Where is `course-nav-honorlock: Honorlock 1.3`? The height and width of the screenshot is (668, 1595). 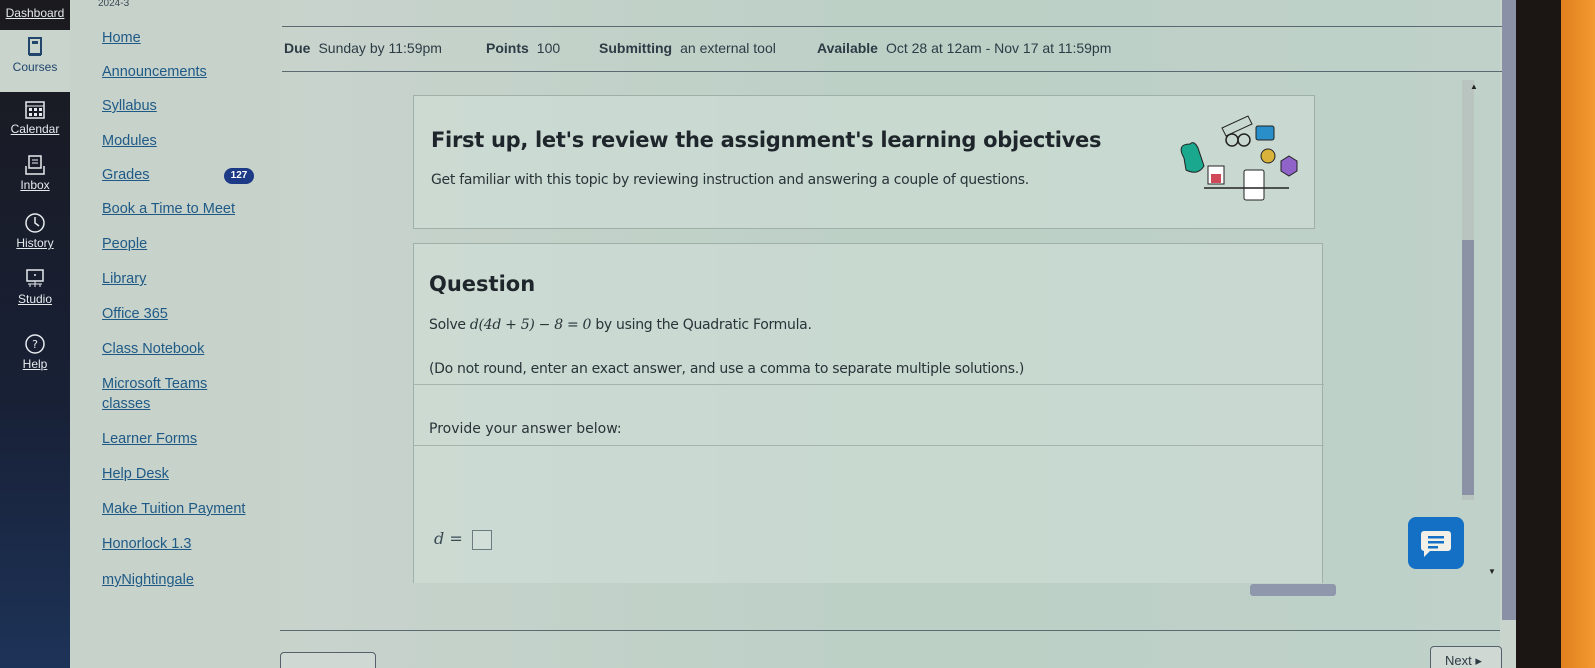 course-nav-honorlock: Honorlock 1.3 is located at coordinates (146, 544).